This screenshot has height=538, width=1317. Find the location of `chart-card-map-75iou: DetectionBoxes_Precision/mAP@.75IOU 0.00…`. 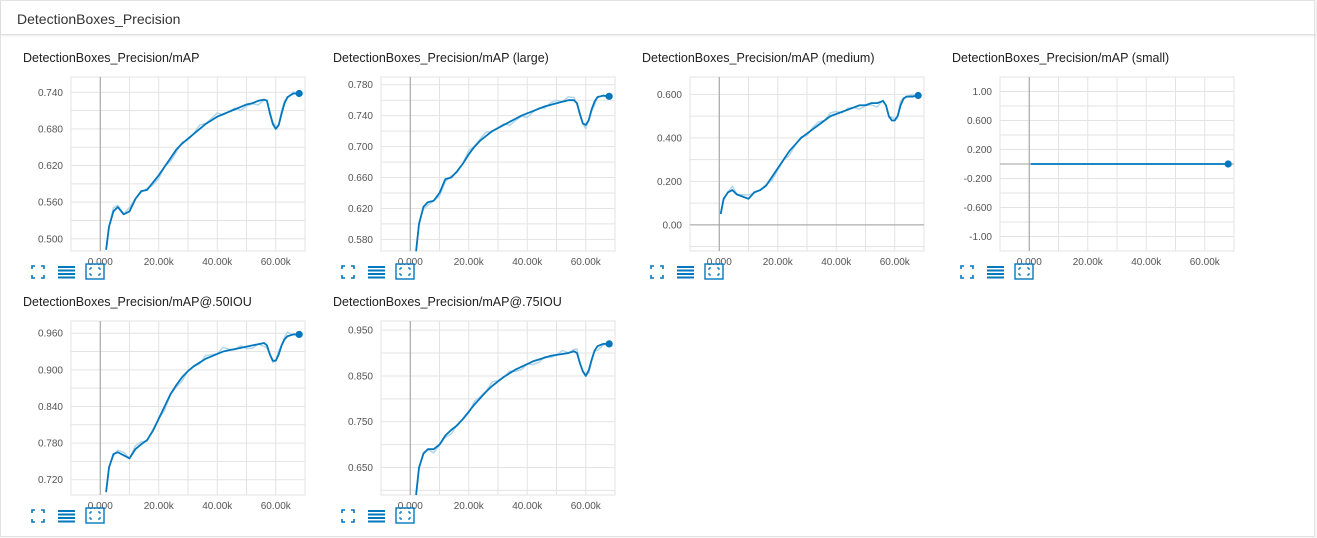

chart-card-map-75iou: DetectionBoxes_Precision/mAP@.75IOU 0.00… is located at coordinates (463, 404).